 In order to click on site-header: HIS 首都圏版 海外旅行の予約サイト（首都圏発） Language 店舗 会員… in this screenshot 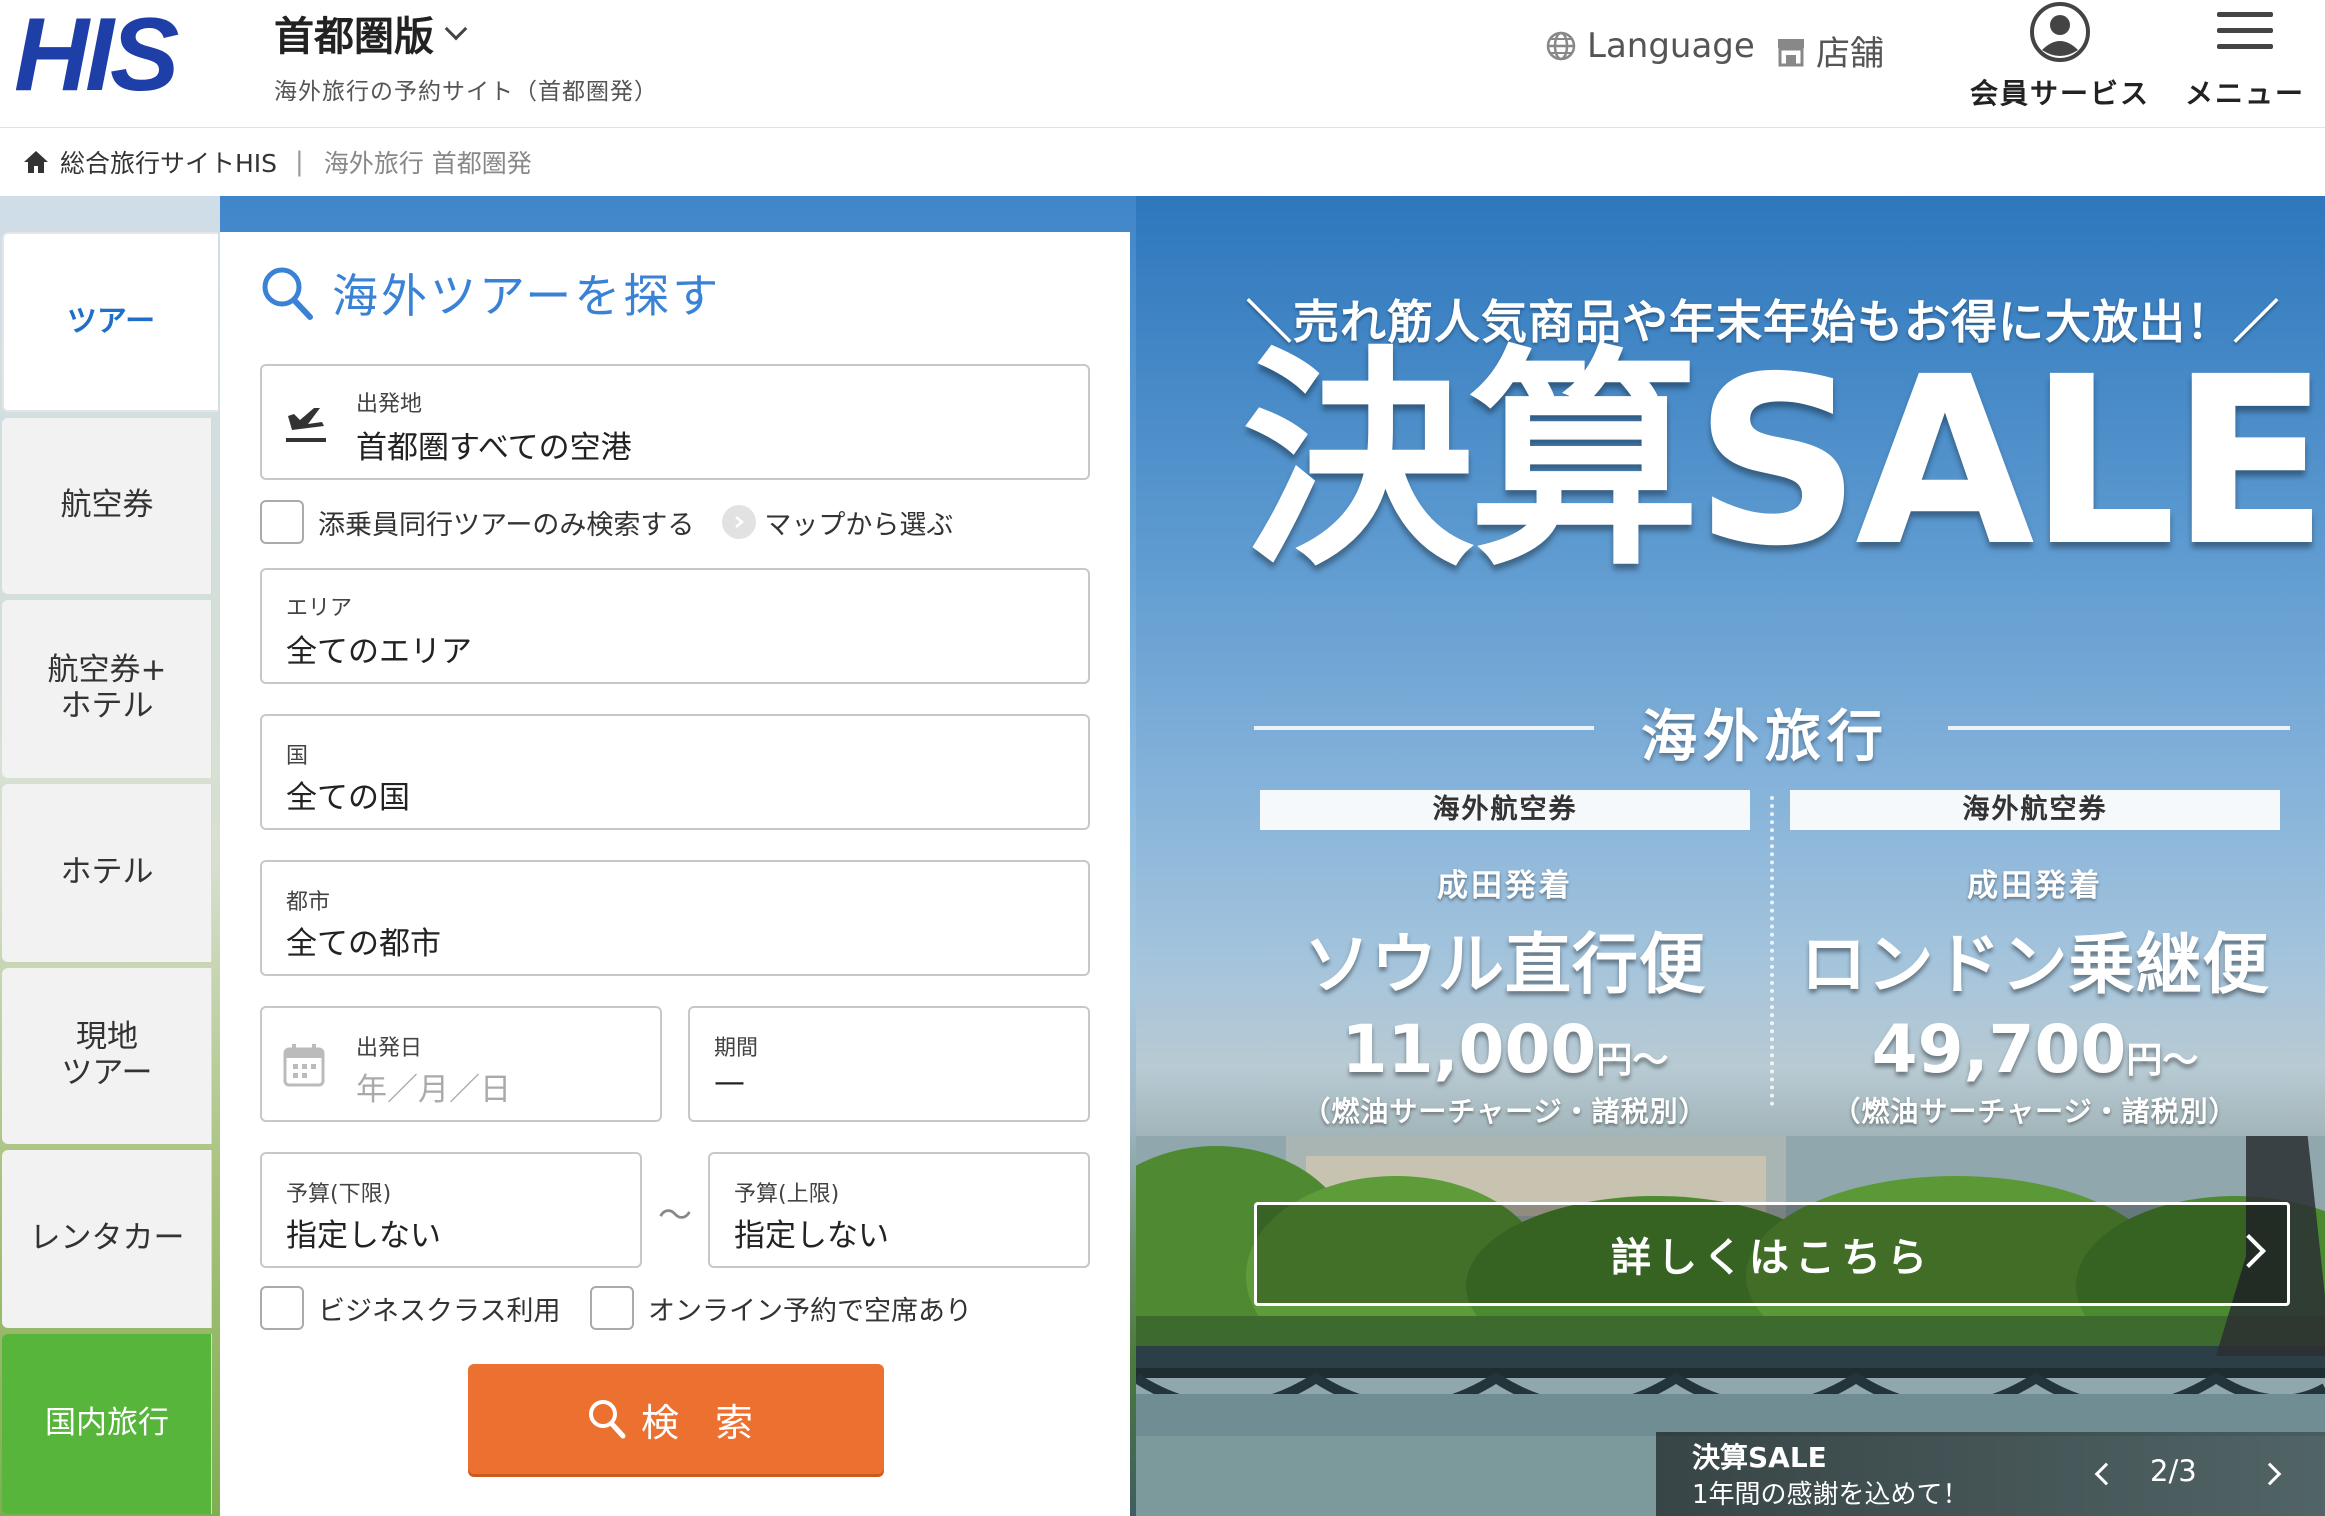, I will do `click(1162, 64)`.